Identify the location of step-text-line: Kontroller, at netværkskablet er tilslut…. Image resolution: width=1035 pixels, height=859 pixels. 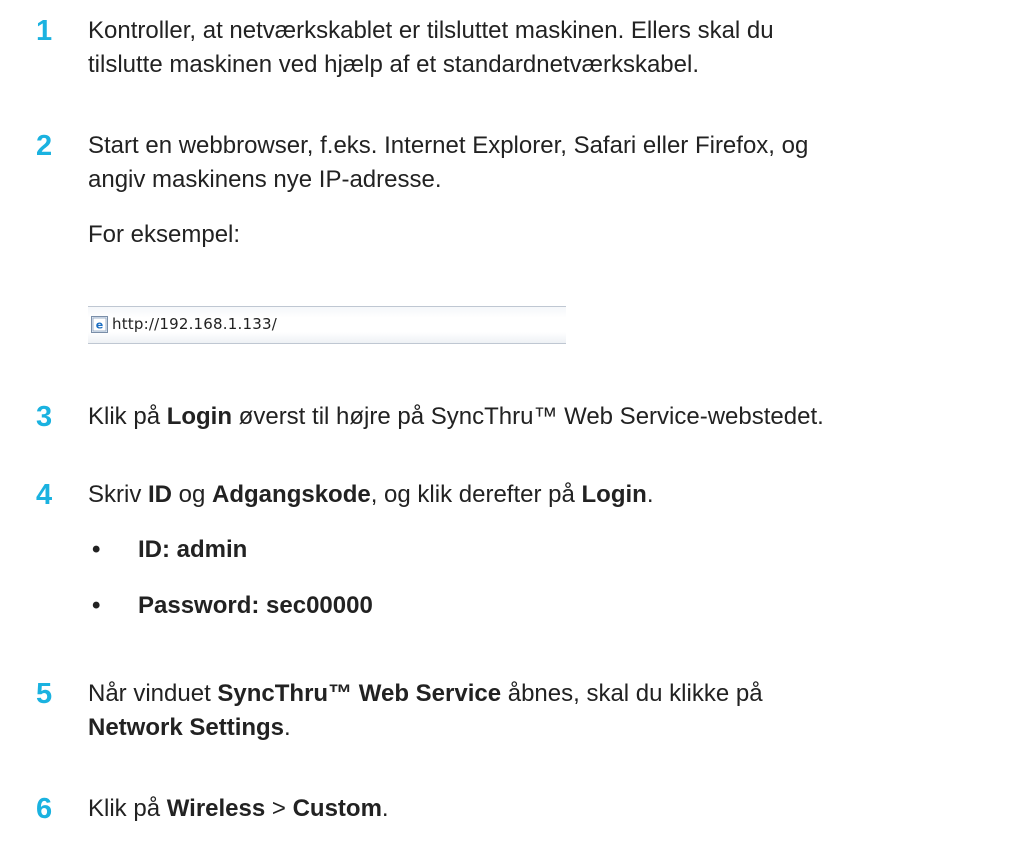
(431, 30).